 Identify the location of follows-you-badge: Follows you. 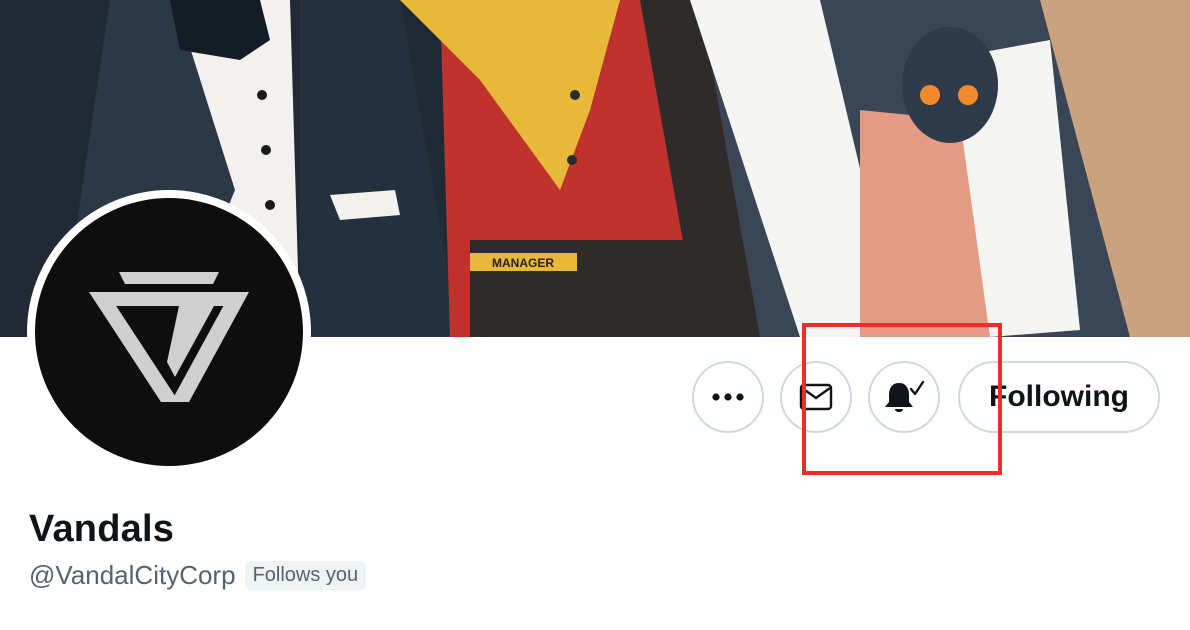
(305, 575).